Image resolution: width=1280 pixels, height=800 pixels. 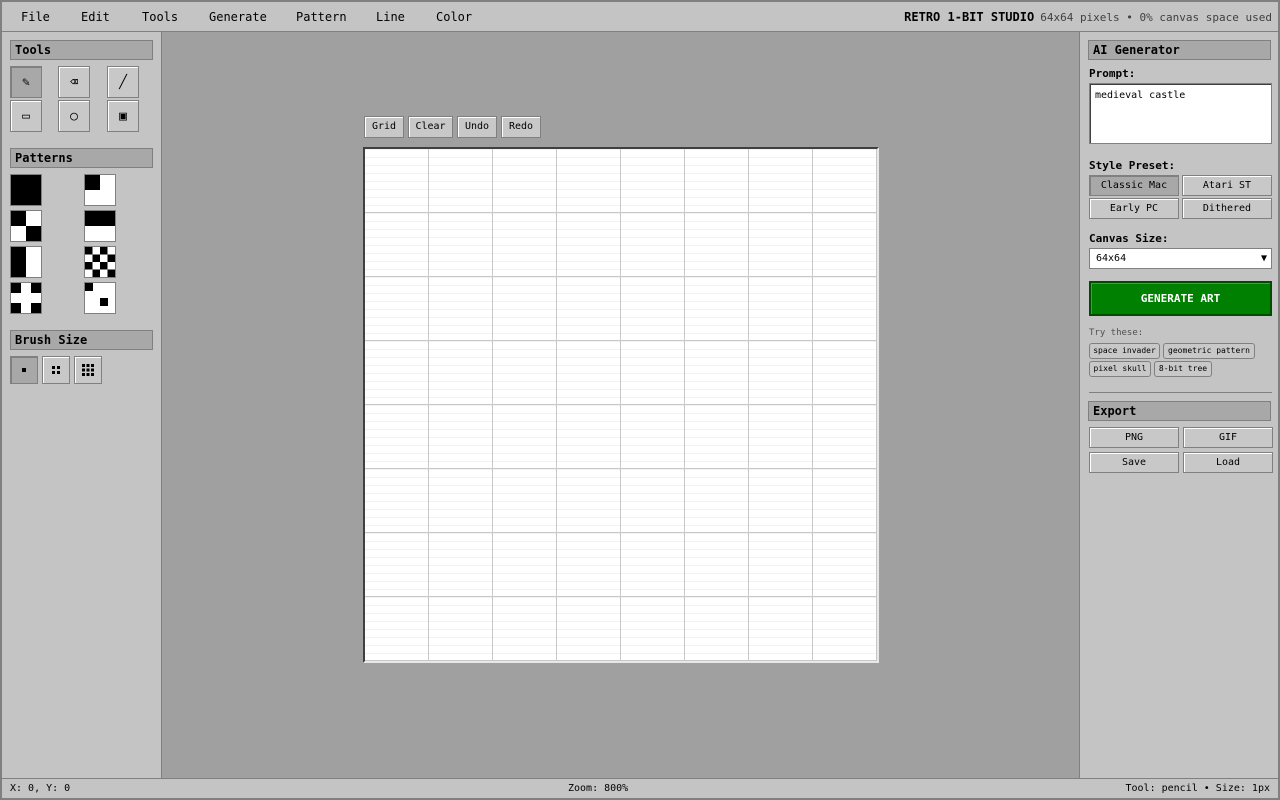 I want to click on menu-generate: Generate, so click(x=238, y=17).